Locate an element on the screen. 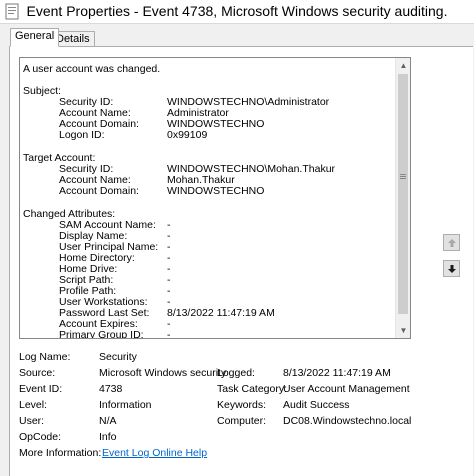 Image resolution: width=474 pixels, height=476 pixels. keywords-label: Keywords: is located at coordinates (242, 405).